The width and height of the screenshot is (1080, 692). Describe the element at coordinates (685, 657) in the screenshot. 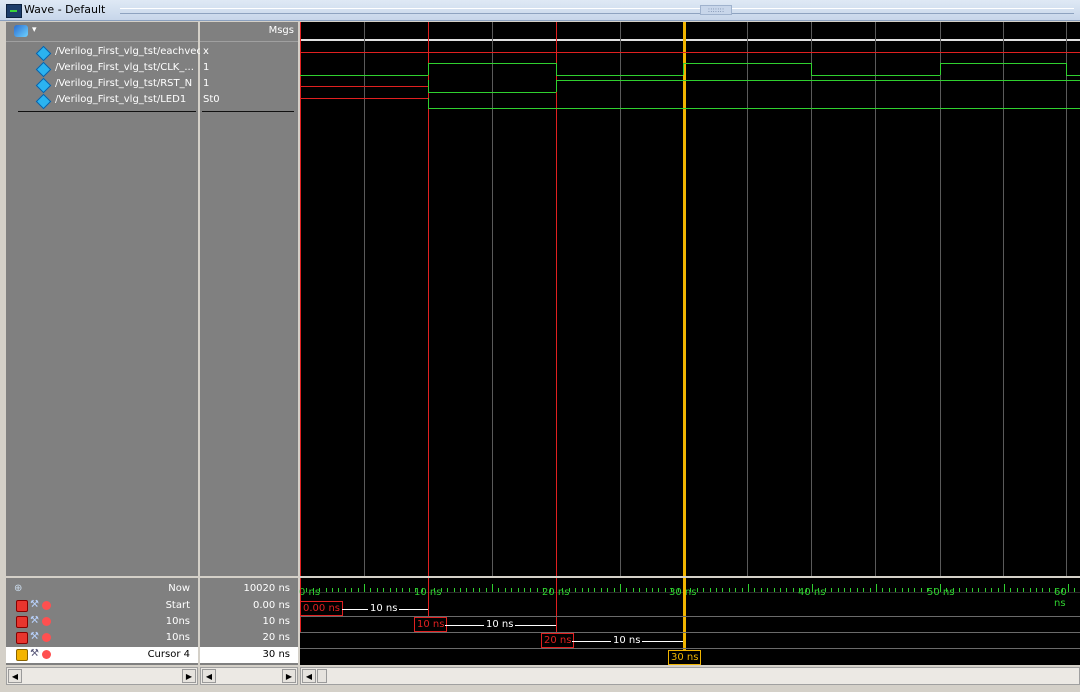

I see `cursor-marker-active: 30 ns` at that location.